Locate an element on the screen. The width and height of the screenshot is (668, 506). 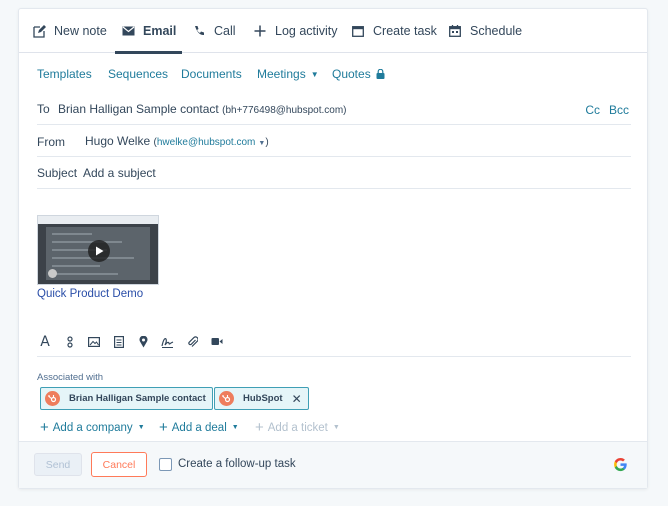
formatting-toolbar: A is located at coordinates (334, 342).